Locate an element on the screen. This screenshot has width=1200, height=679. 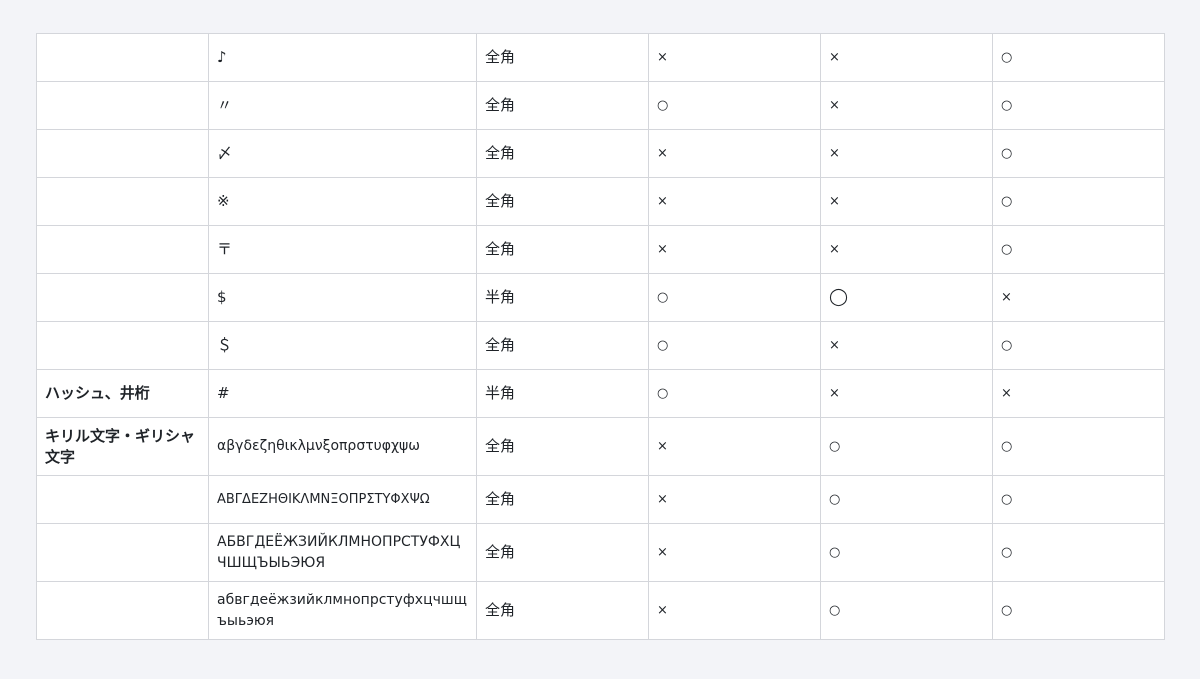
character-cell: абвгдеёжзийклмнопрстуфхцчшщъыьэюя is located at coordinates (342, 610).